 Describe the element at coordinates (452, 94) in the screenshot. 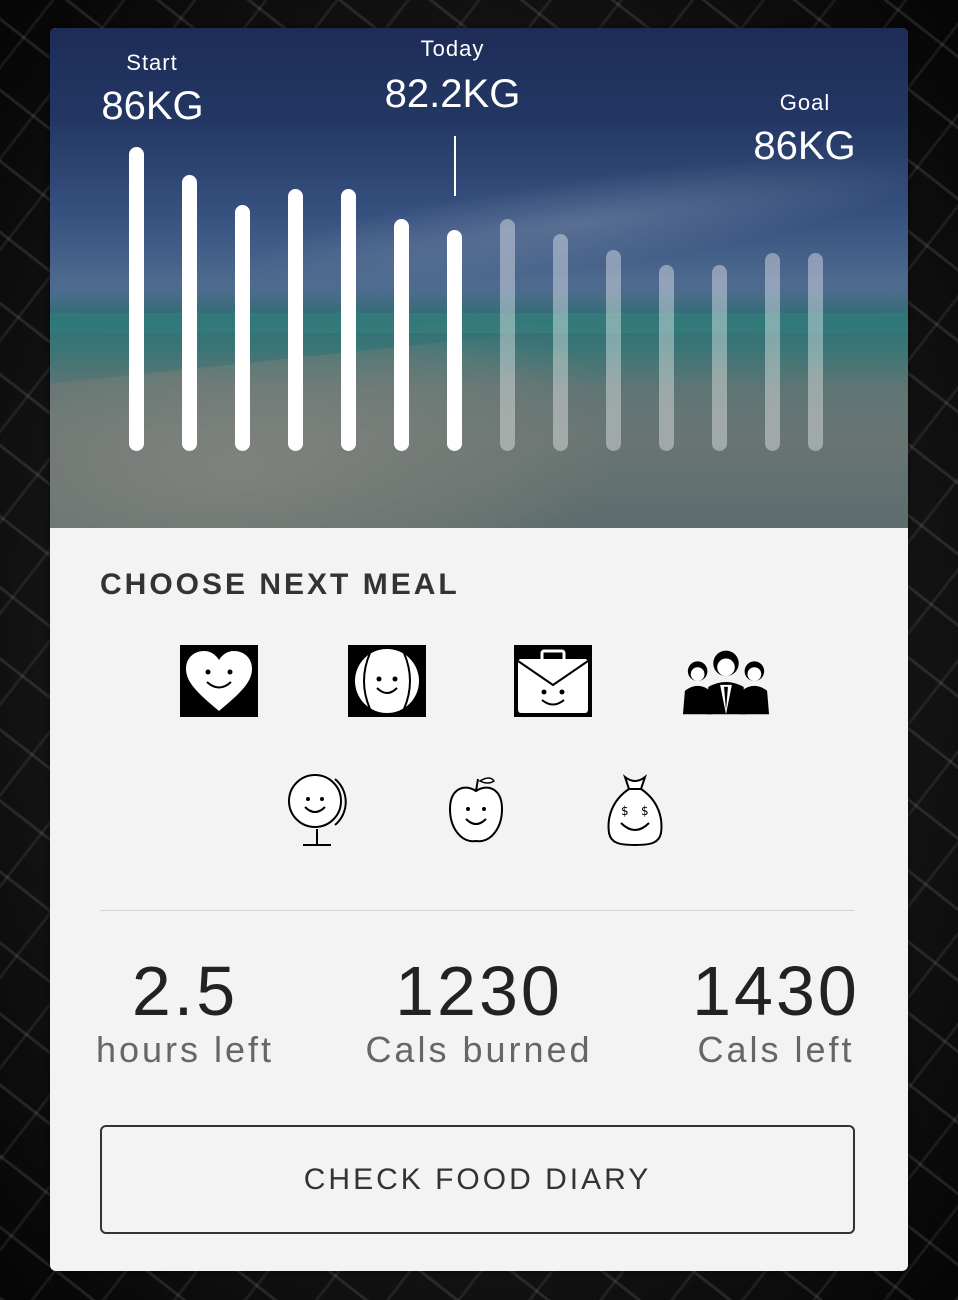

I see `today-value: 82.2KG` at that location.